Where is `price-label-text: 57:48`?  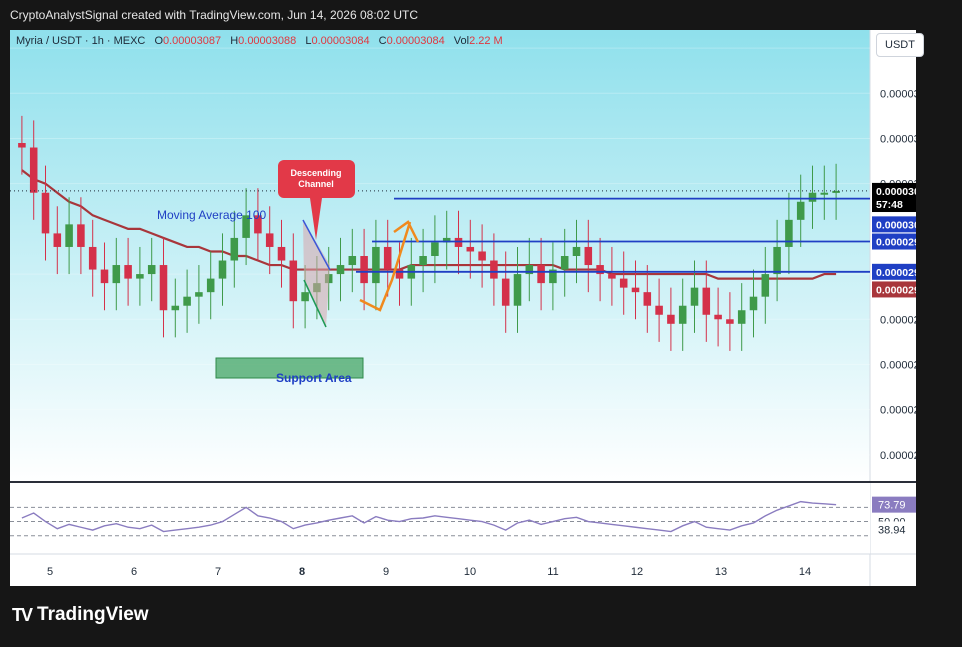 price-label-text: 57:48 is located at coordinates (889, 205).